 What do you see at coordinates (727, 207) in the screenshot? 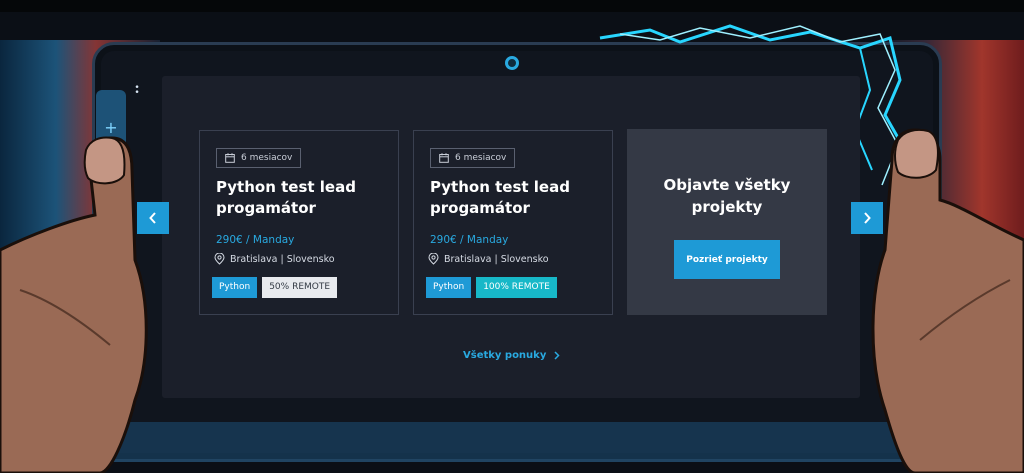
I see `promo-title-line-2: projekty` at bounding box center [727, 207].